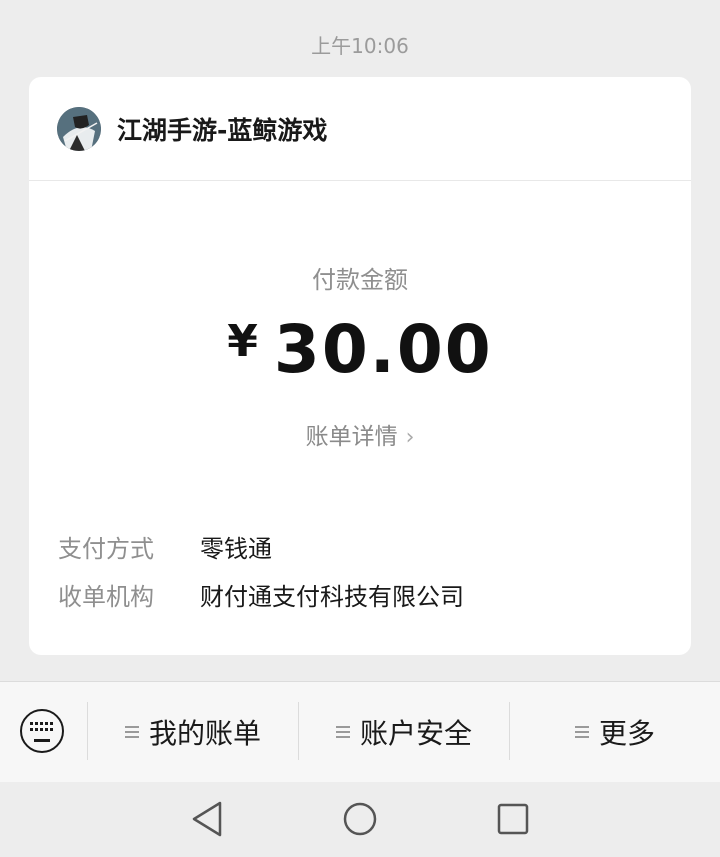 This screenshot has width=720, height=857. I want to click on menu-label: 我的账单, so click(204, 733).